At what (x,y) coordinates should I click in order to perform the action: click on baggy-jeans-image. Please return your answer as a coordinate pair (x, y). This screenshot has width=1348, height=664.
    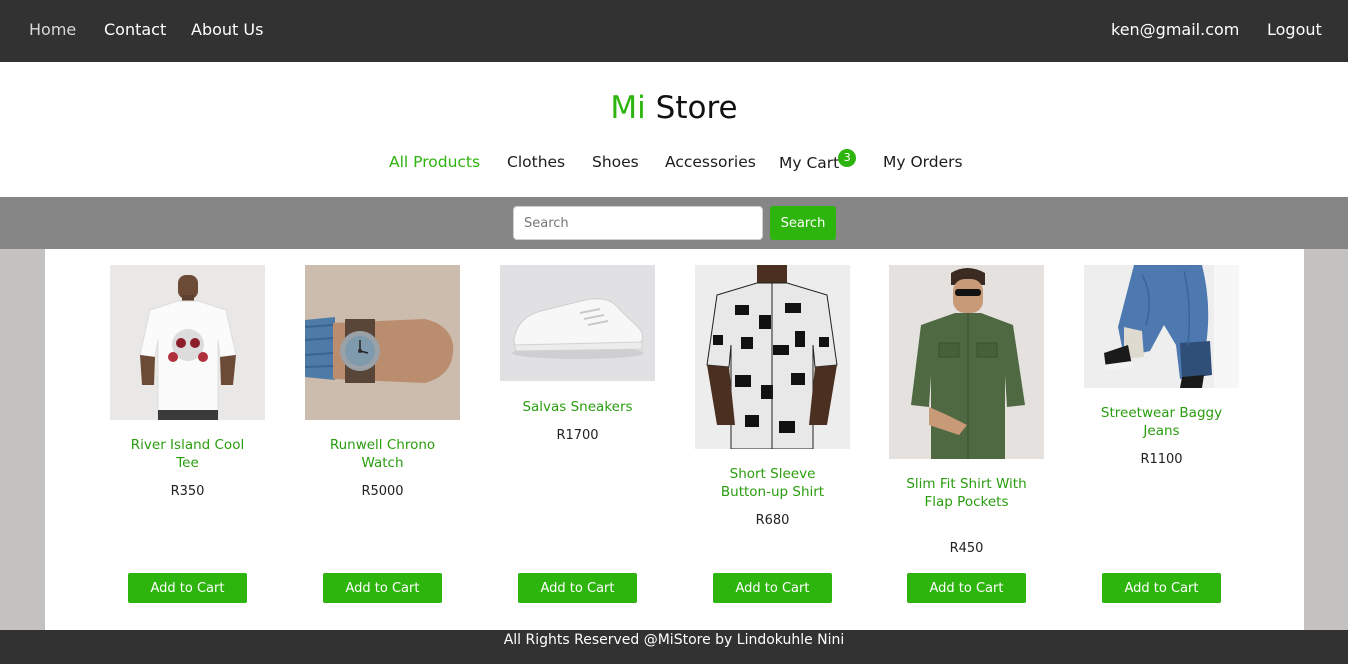
    Looking at the image, I should click on (1161, 326).